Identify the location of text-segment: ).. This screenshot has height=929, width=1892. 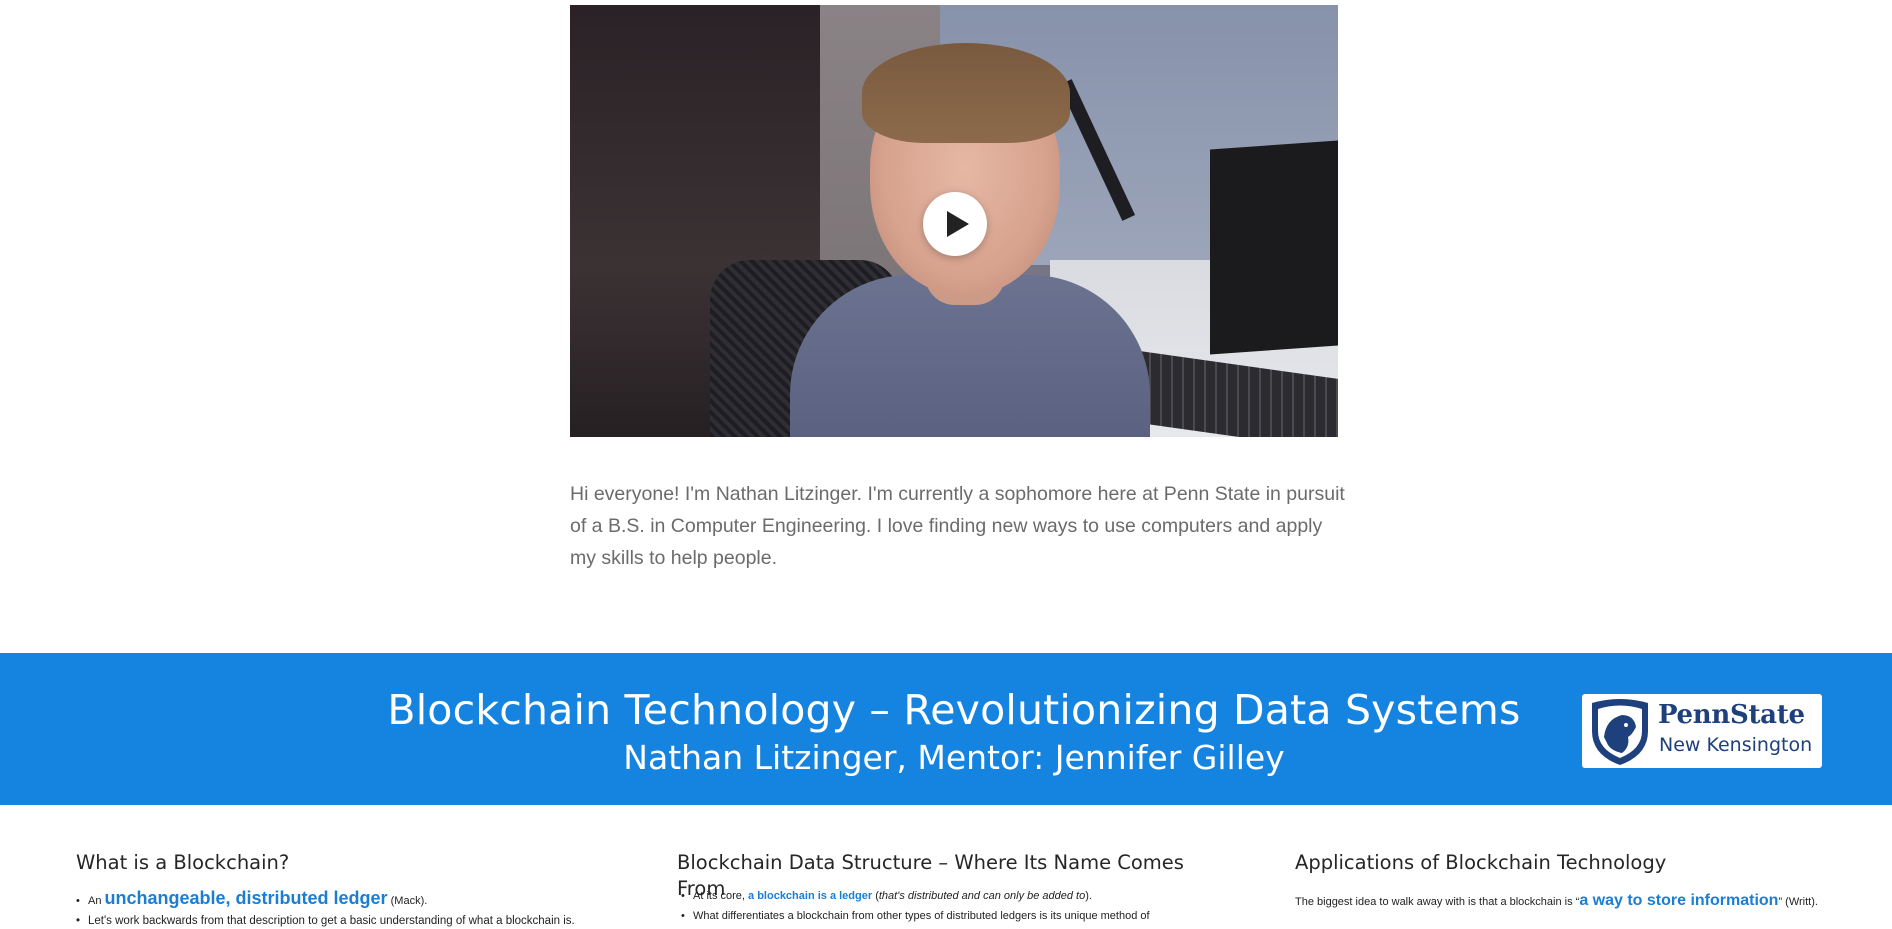
(1088, 896).